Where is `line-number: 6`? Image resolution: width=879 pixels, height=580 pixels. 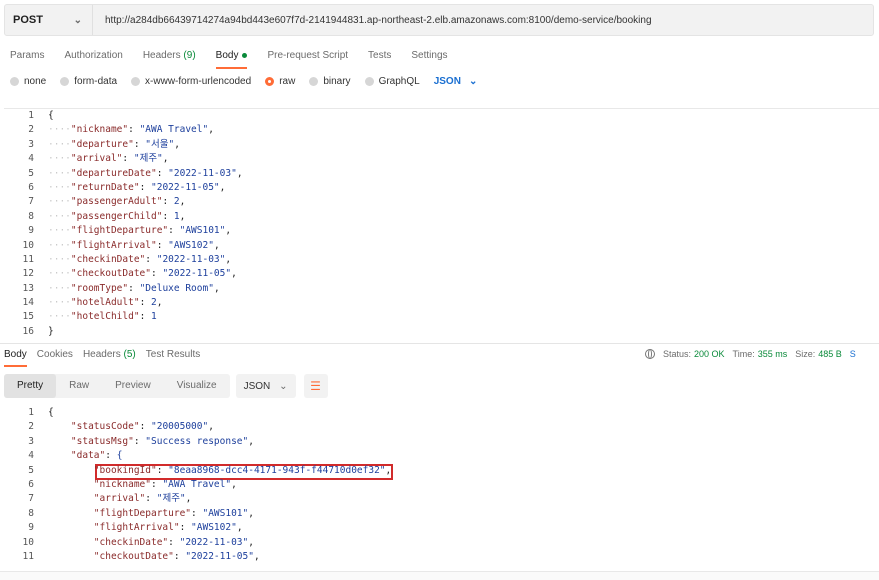
line-number: 6 is located at coordinates (31, 484).